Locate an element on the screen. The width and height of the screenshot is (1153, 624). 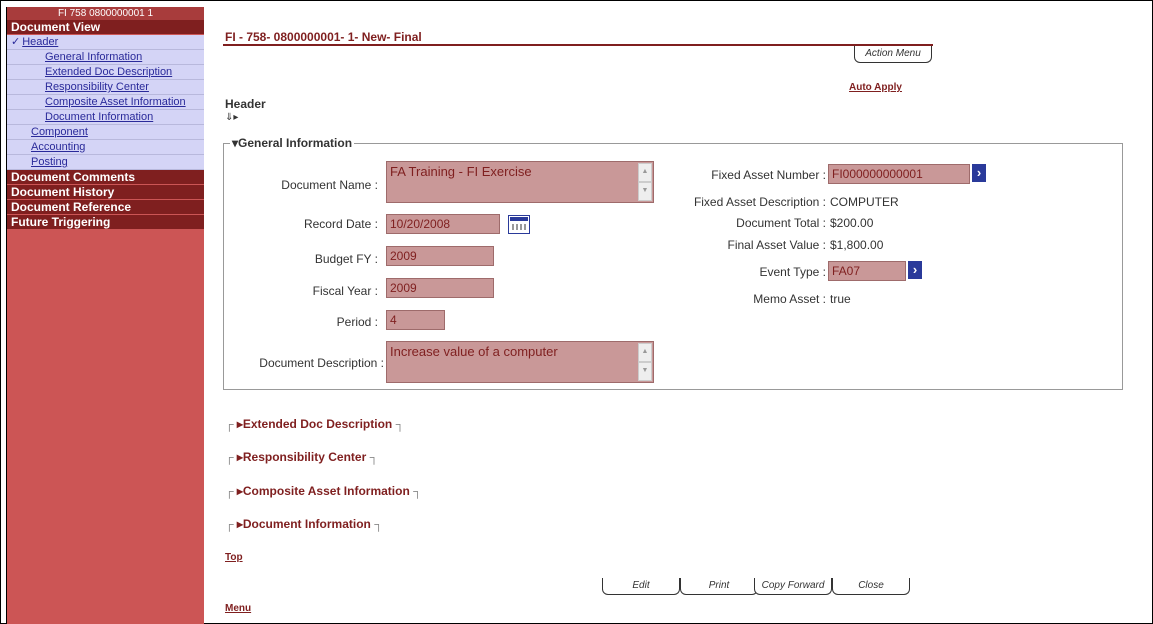
auto-apply-link: Auto Apply is located at coordinates (875, 87).